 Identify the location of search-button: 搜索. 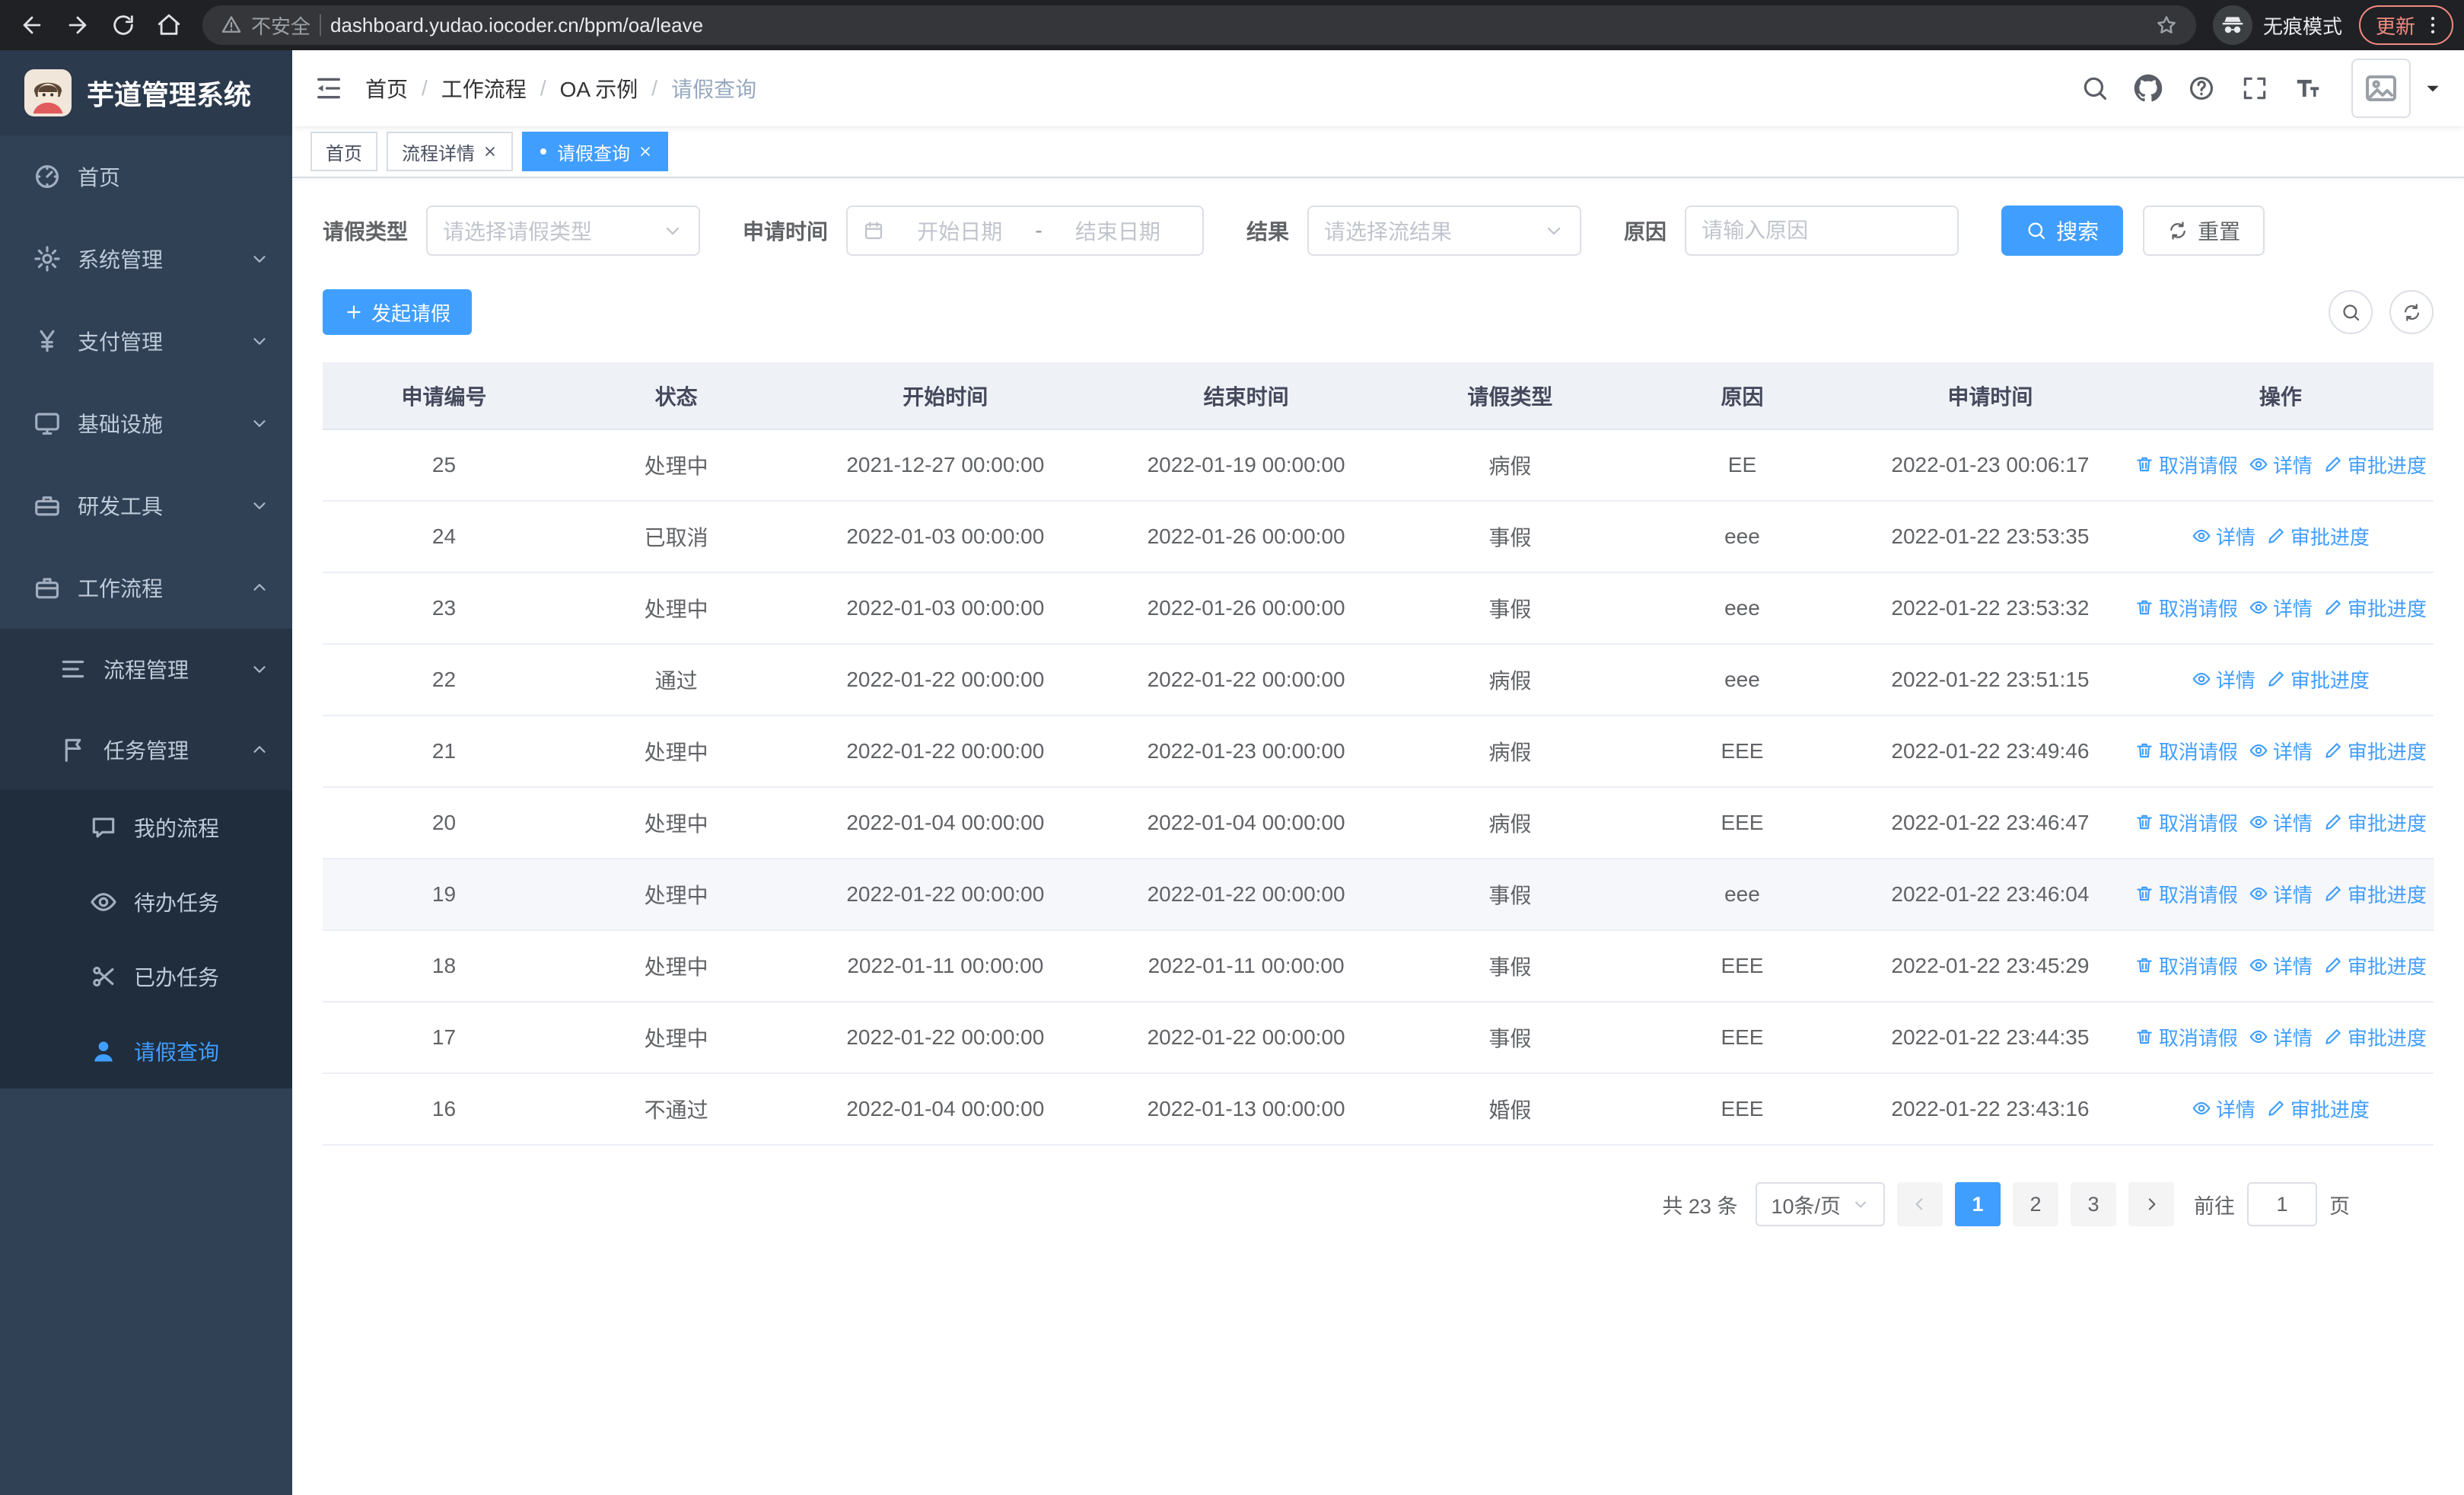
(2062, 231).